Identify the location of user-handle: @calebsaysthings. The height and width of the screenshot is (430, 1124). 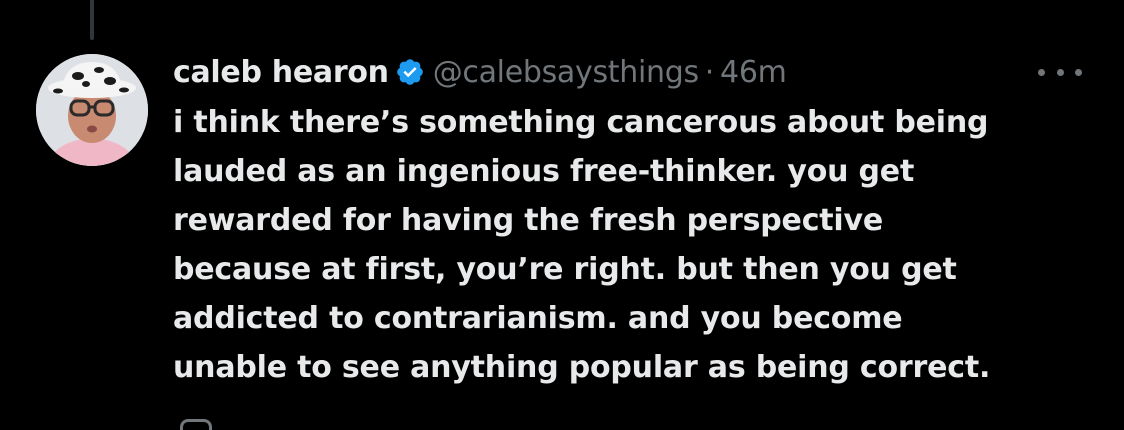
(566, 72).